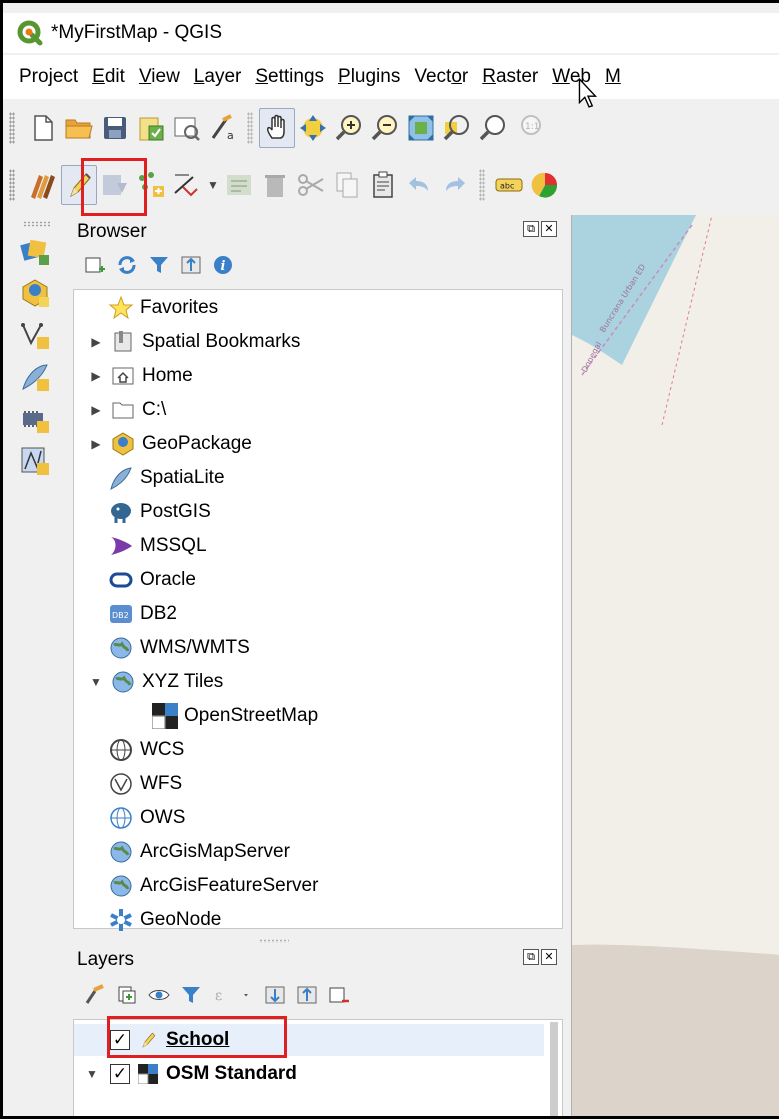  Describe the element at coordinates (43, 185) in the screenshot. I see `current-edits-button` at that location.